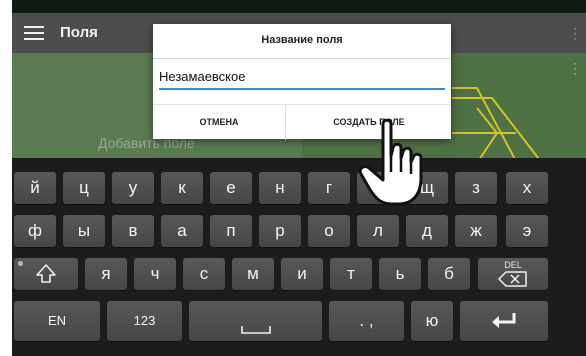  I want to click on key-letter: д, so click(427, 231).